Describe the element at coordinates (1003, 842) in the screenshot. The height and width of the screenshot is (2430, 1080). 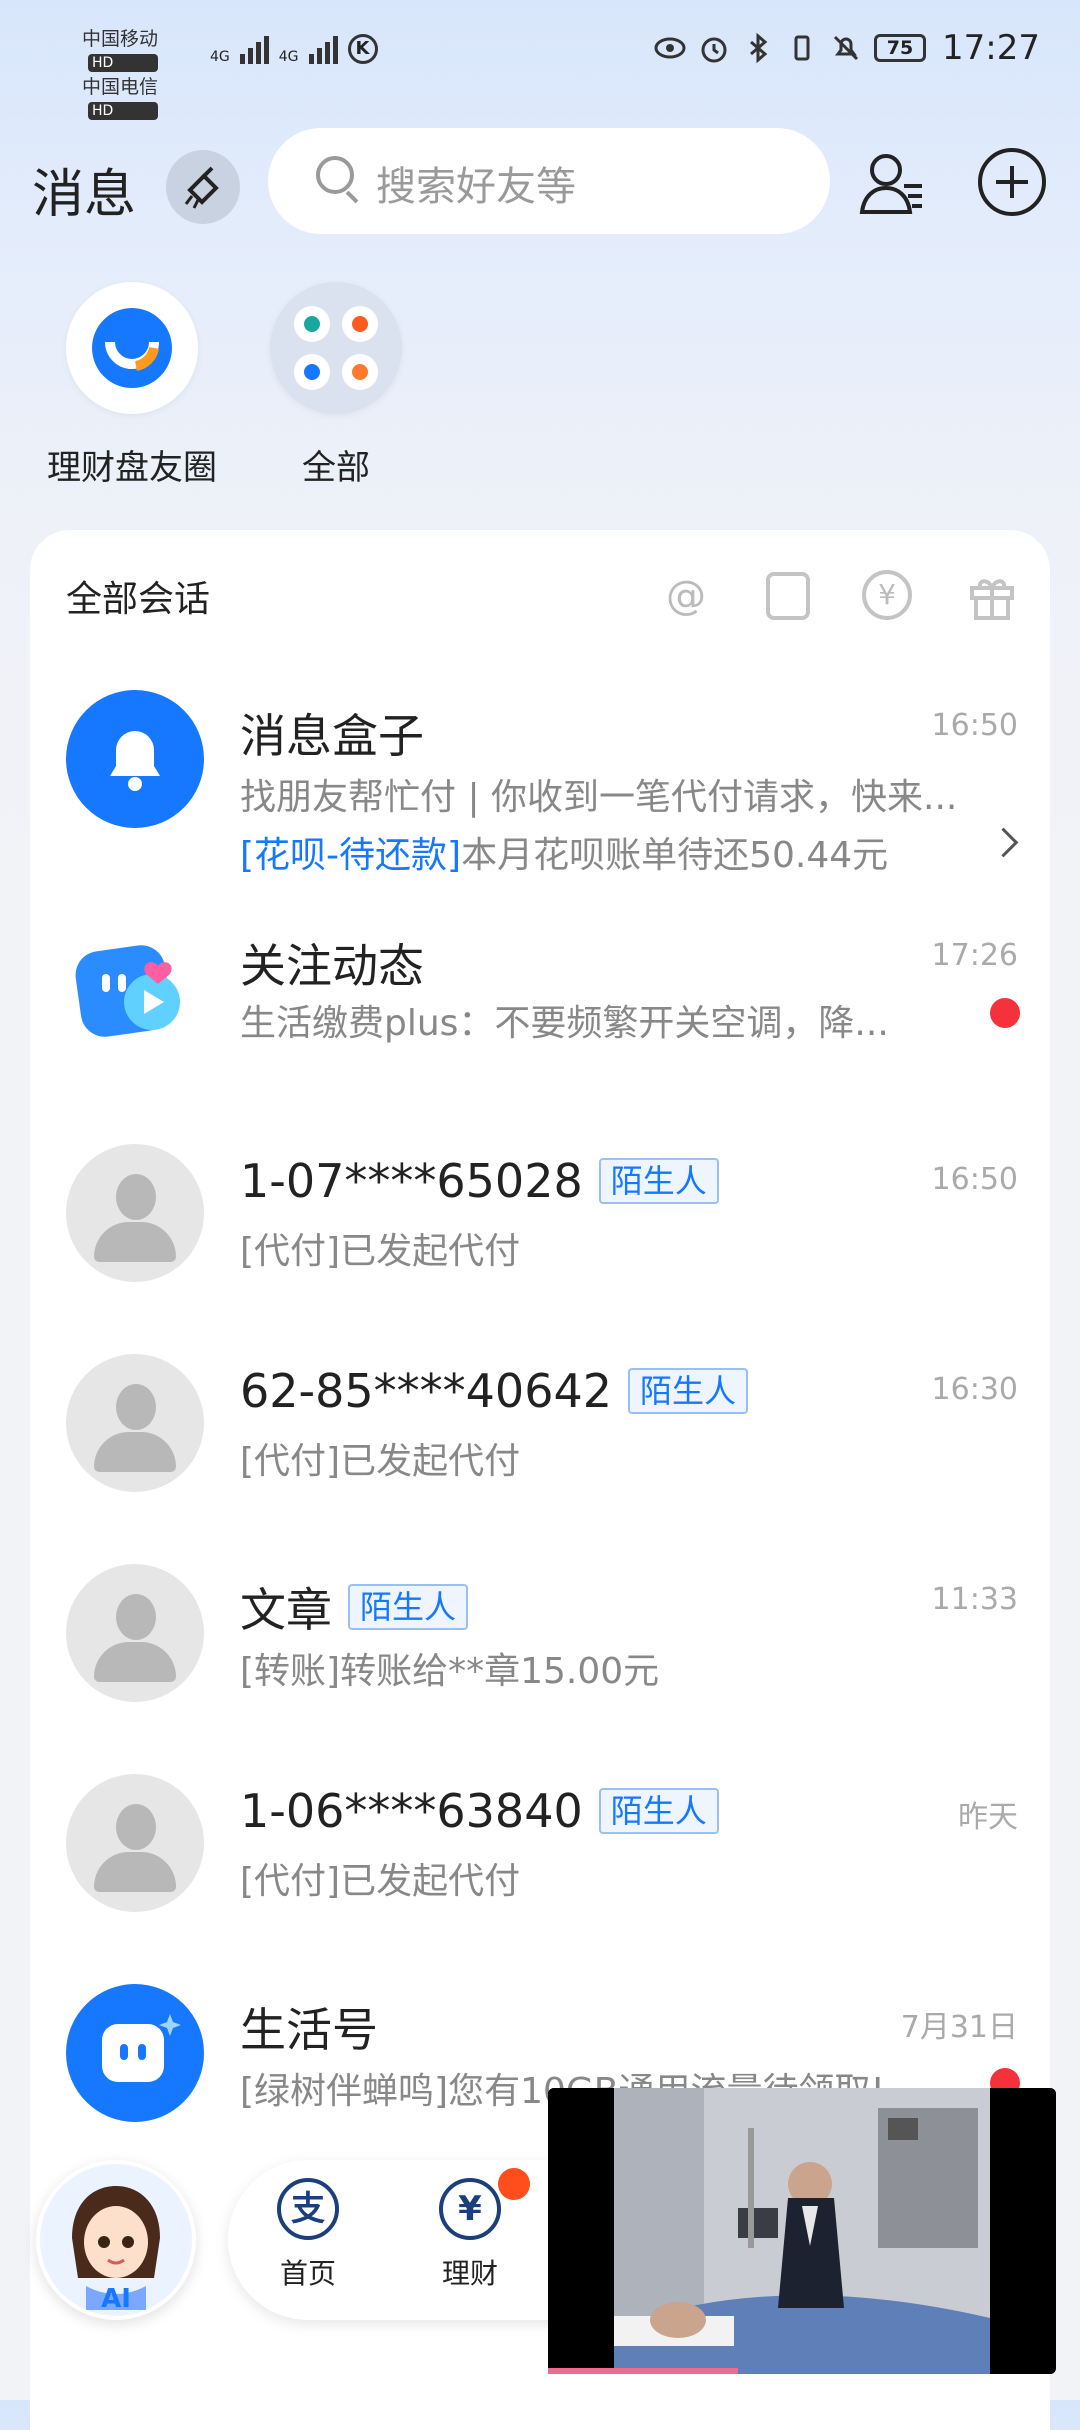
I see `chevron-right-icon` at that location.